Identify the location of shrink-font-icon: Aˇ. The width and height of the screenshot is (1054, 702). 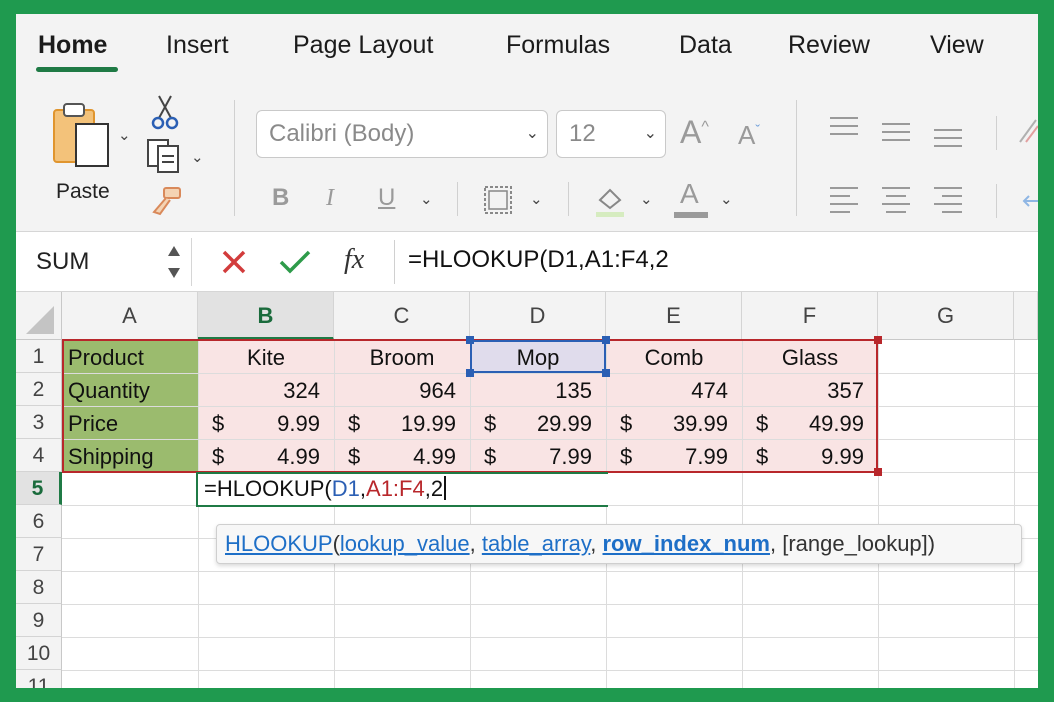
(749, 135).